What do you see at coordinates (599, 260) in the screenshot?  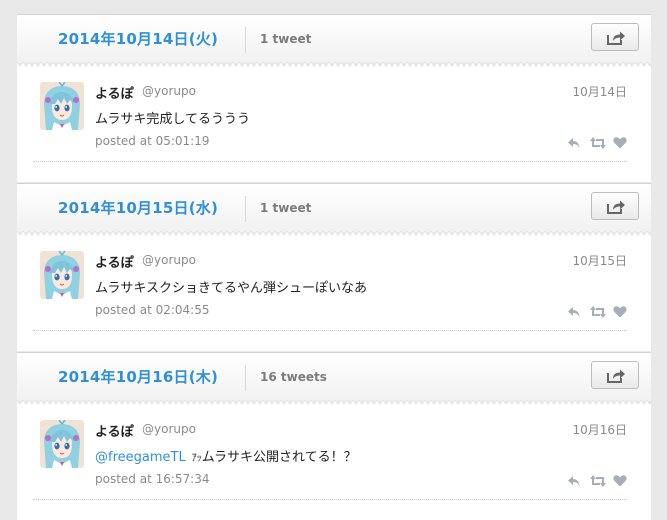 I see `tweet-date: 10月15日` at bounding box center [599, 260].